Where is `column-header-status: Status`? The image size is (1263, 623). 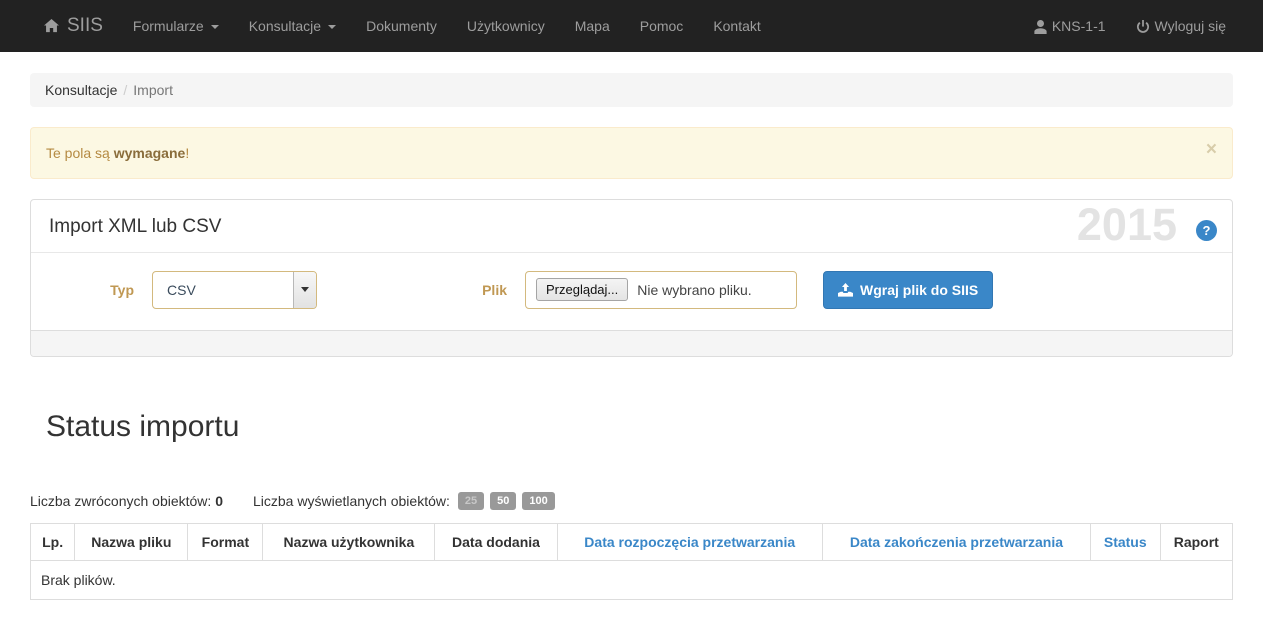
column-header-status: Status is located at coordinates (1125, 542).